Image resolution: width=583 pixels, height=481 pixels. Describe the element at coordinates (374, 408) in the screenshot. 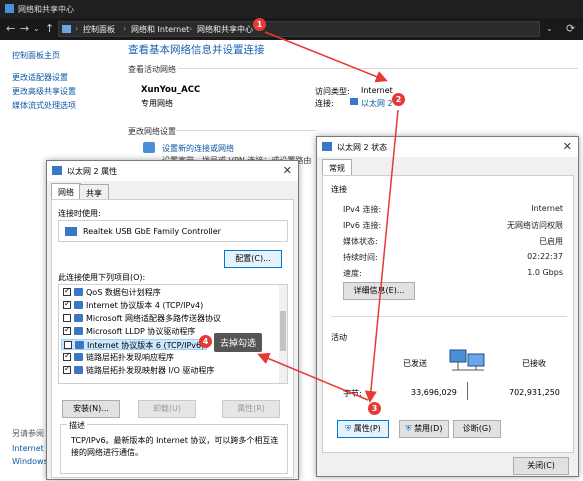

I see `step-marker-3: 3` at that location.